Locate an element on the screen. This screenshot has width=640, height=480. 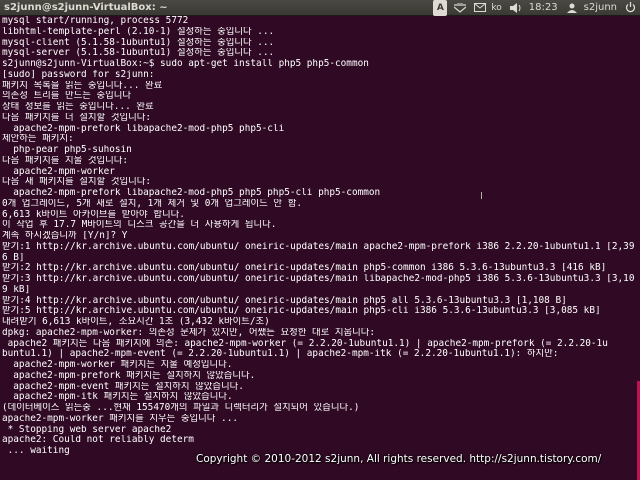
network-icon is located at coordinates (460, 8).